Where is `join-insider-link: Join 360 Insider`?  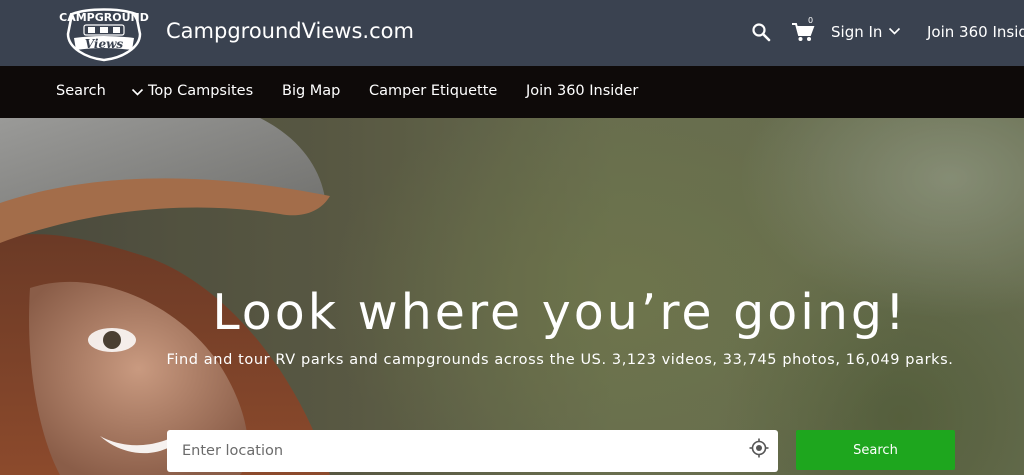
join-insider-link: Join 360 Insider is located at coordinates (975, 32).